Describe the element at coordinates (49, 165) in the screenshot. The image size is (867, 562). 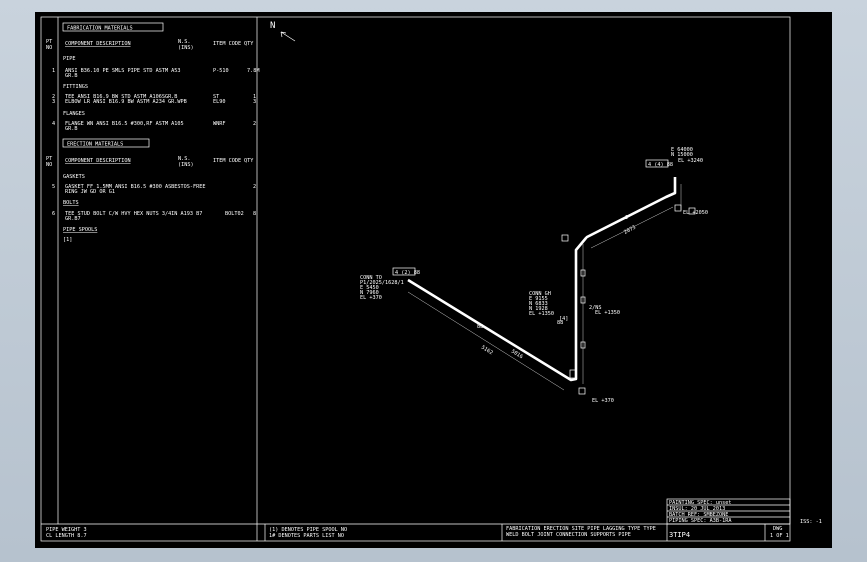
I see `pt-no-header-b-2: NO` at that location.